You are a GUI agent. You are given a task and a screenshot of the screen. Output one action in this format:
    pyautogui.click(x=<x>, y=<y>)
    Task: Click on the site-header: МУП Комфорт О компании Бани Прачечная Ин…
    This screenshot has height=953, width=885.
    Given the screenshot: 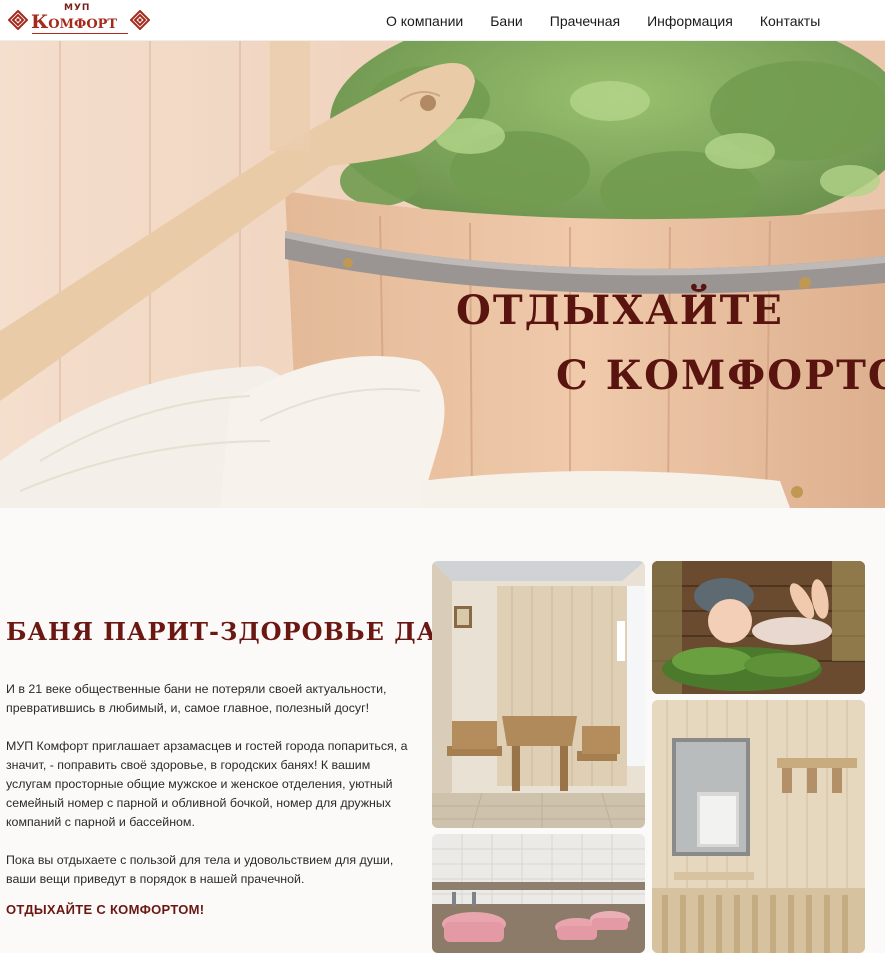 What is the action you would take?
    pyautogui.click(x=442, y=20)
    